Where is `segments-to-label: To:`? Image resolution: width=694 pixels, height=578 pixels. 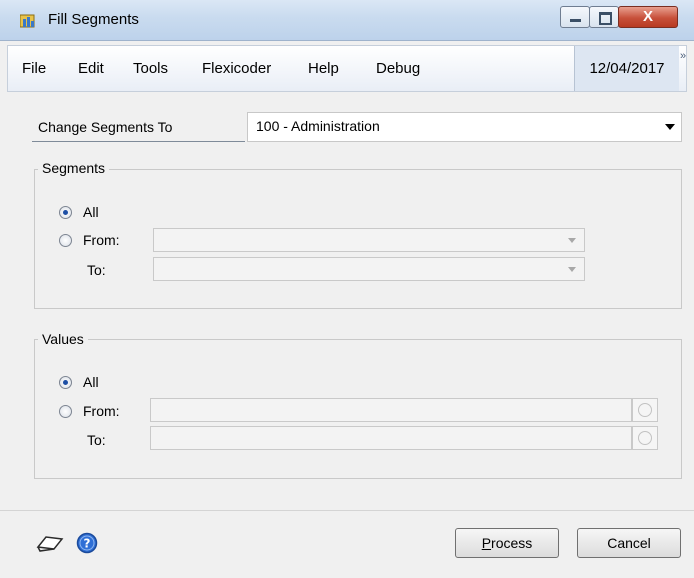
segments-to-label: To: is located at coordinates (96, 270).